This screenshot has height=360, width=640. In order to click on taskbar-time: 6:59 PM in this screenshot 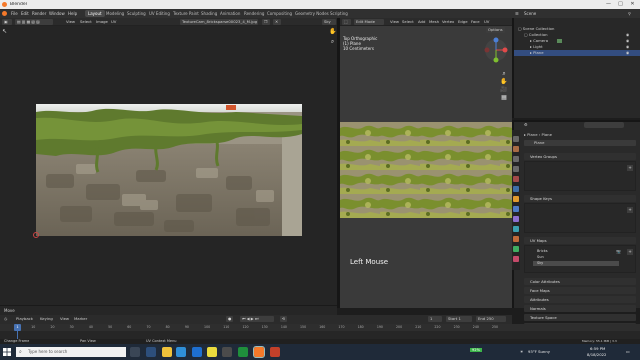, I will do `click(597, 348)`.